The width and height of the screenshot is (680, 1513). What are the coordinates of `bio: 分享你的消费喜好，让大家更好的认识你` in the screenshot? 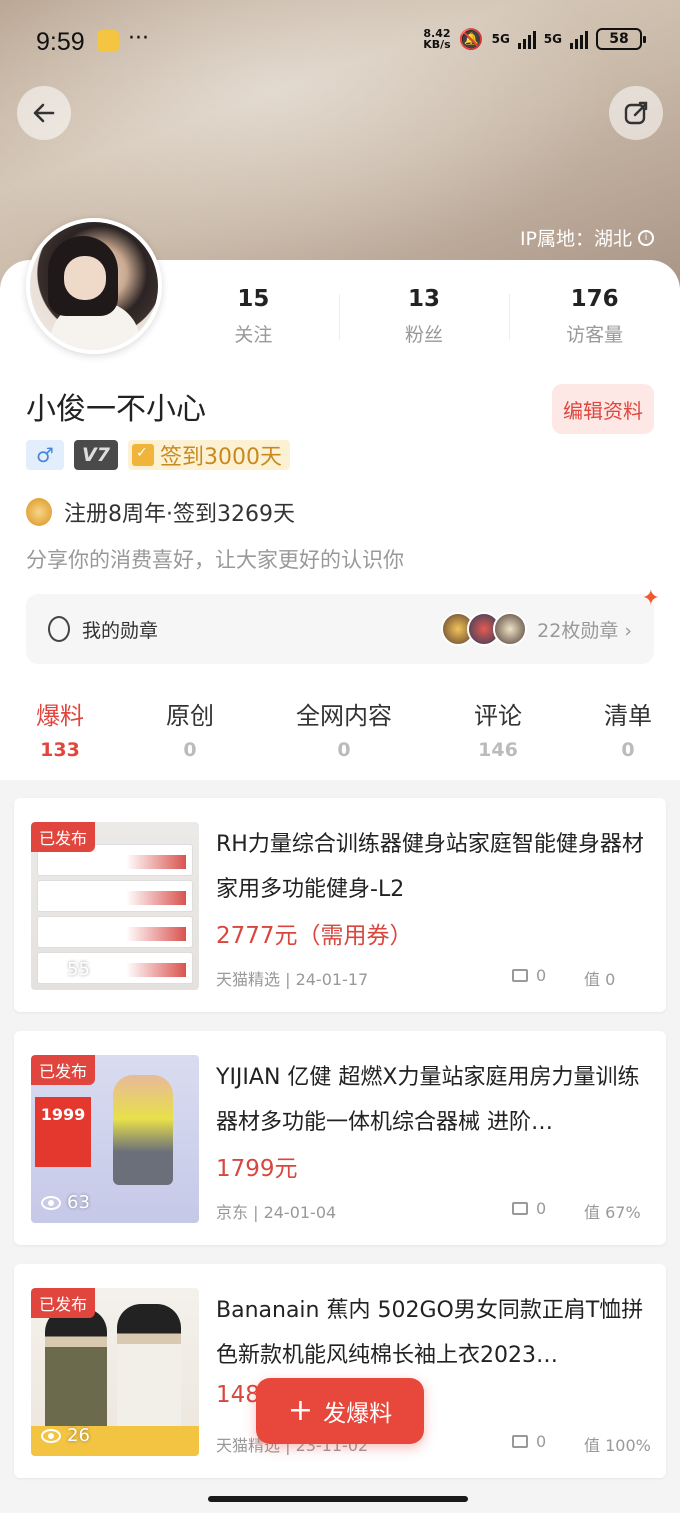 It's located at (215, 560).